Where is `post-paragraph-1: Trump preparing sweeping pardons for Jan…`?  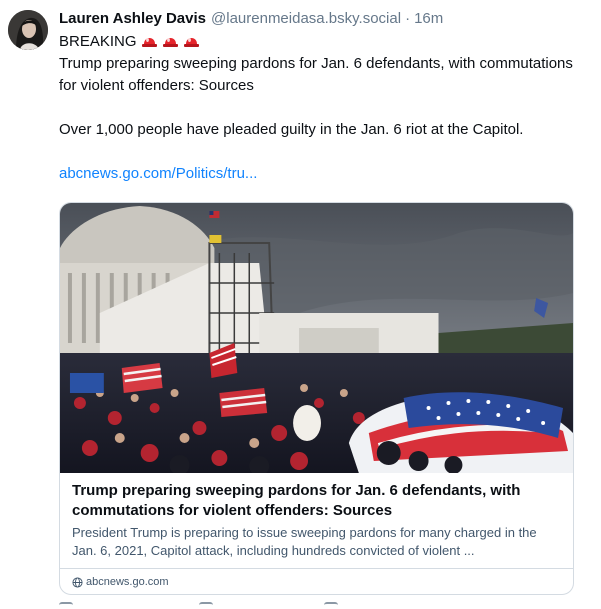
post-paragraph-1: Trump preparing sweeping pardons for Jan… is located at coordinates (316, 74).